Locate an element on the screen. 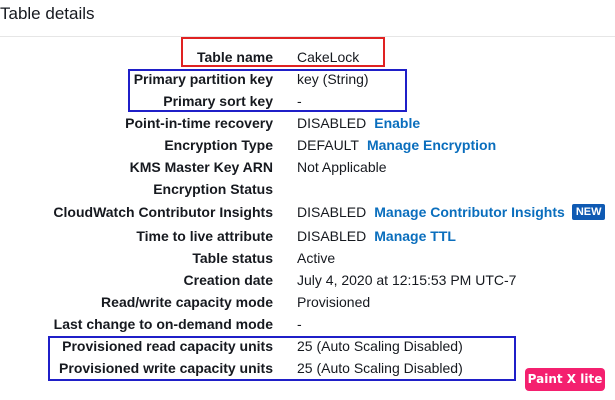 The width and height of the screenshot is (615, 400). detail-value: DISABLED Manage Contributor Insights NEW is located at coordinates (451, 212).